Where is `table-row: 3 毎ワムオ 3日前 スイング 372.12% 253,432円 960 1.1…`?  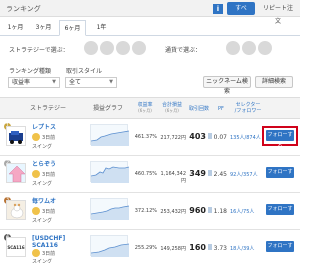 table-row: 3 毎ワムオ 3日前 スイング 372.12% 253,432円 960 1.1… is located at coordinates (150, 212).